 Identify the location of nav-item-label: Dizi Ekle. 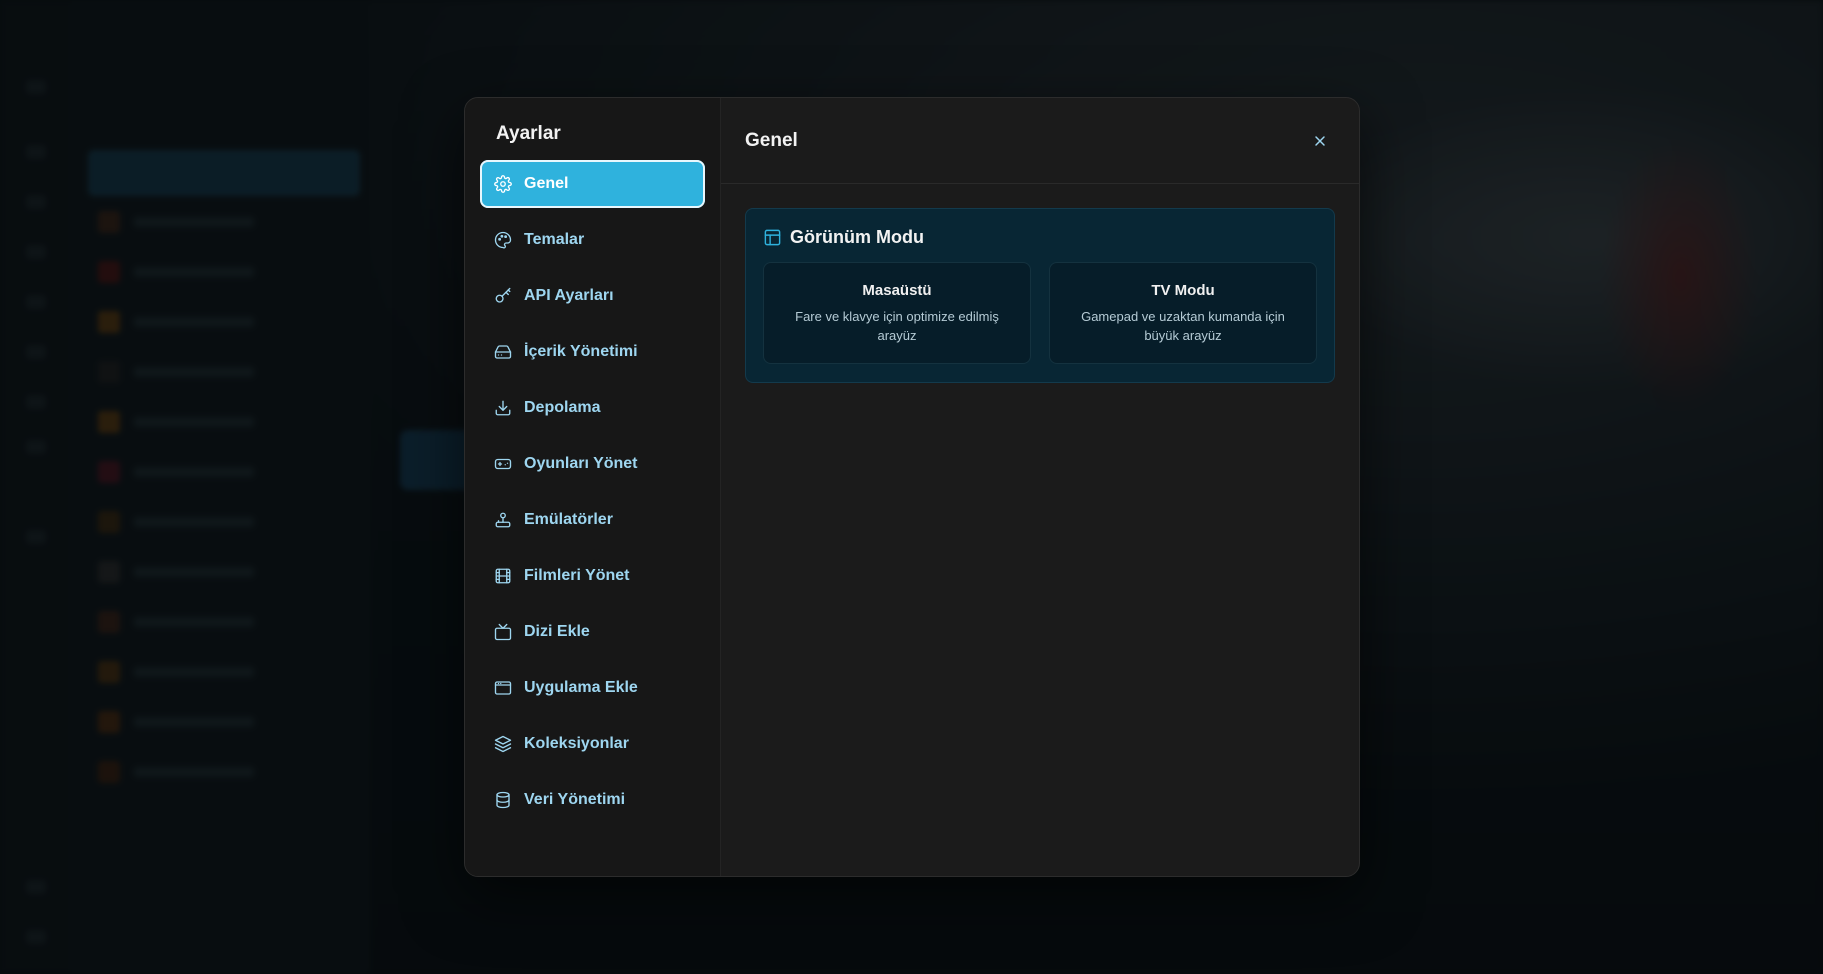
(557, 631).